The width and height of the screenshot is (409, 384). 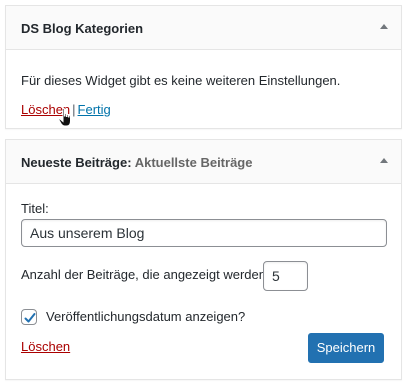 I want to click on show-date-label: Veröffentlichungsdatum anzeigen?, so click(x=146, y=316).